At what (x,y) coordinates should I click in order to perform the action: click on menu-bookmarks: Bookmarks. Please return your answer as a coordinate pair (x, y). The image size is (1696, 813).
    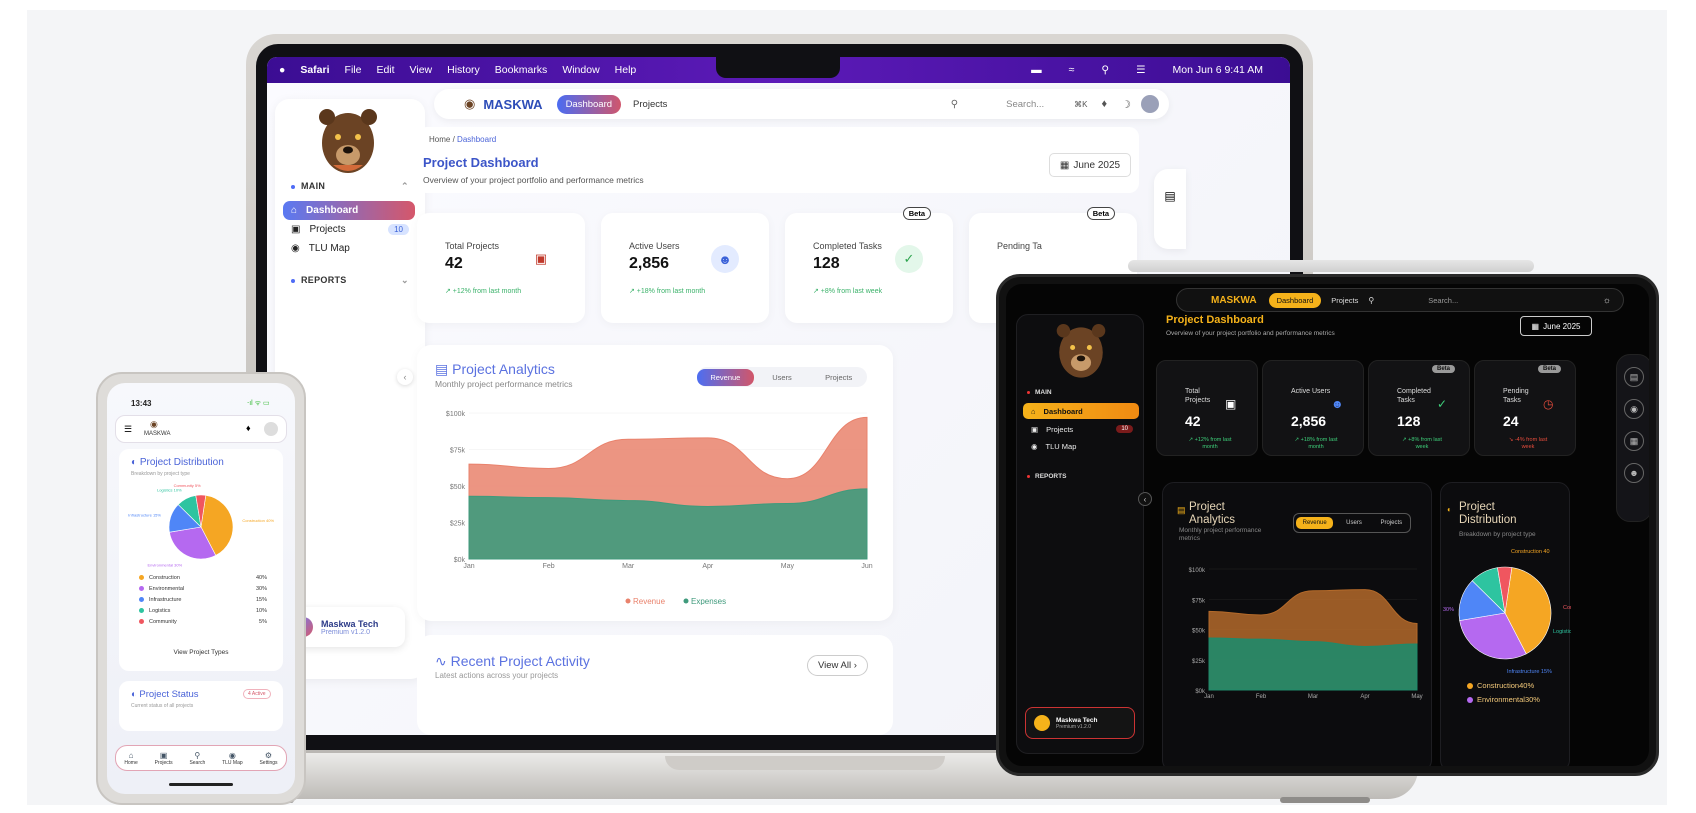
    Looking at the image, I should click on (521, 70).